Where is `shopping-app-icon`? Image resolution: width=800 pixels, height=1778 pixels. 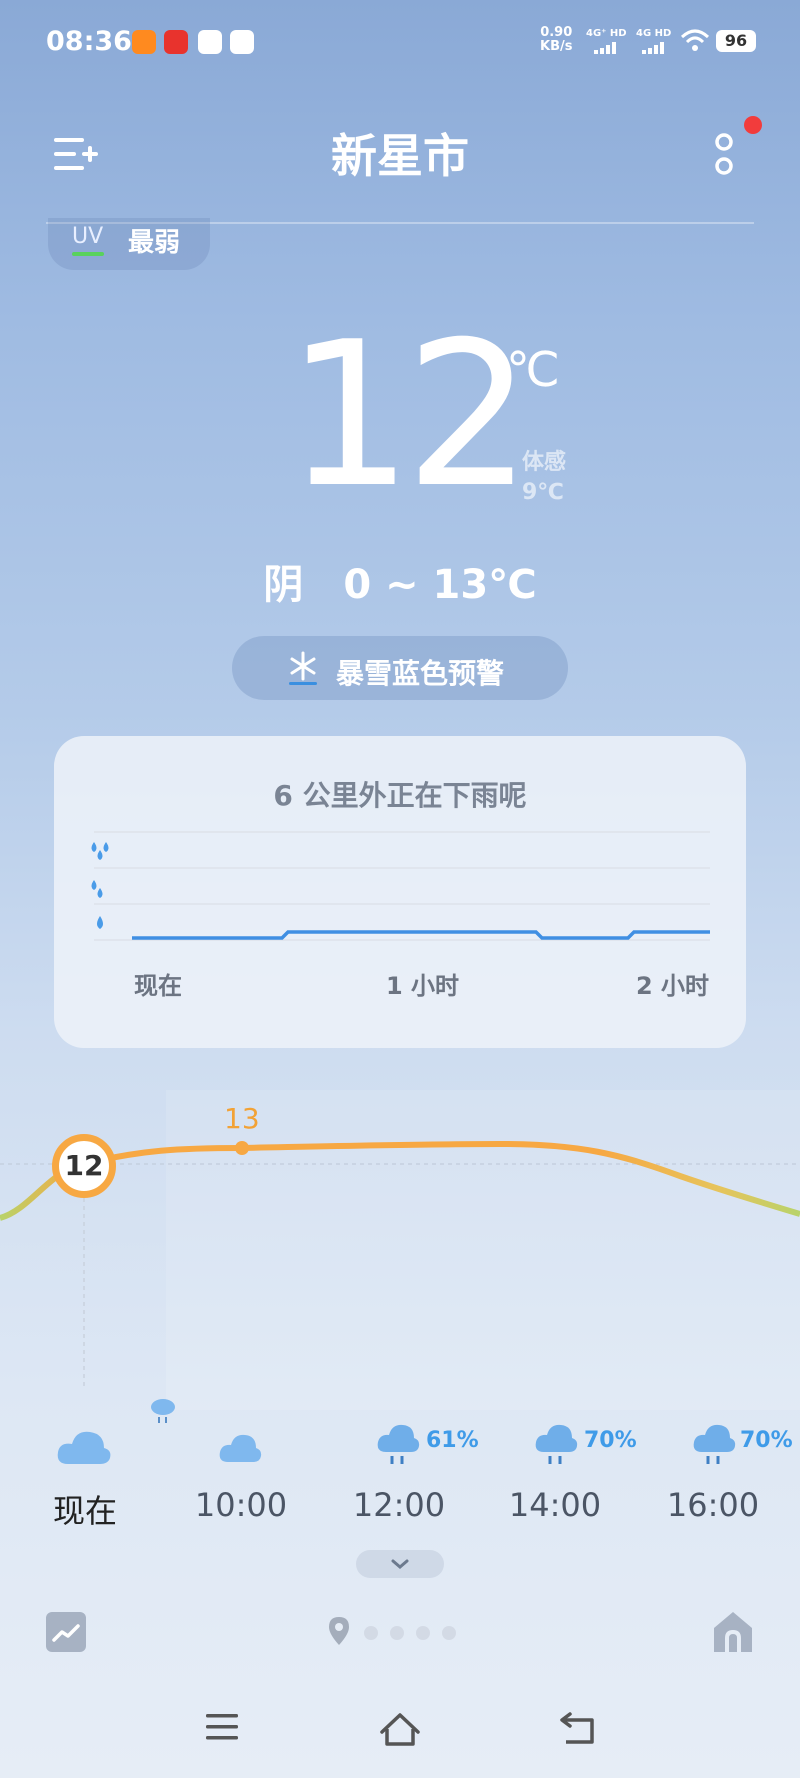 shopping-app-icon is located at coordinates (176, 42).